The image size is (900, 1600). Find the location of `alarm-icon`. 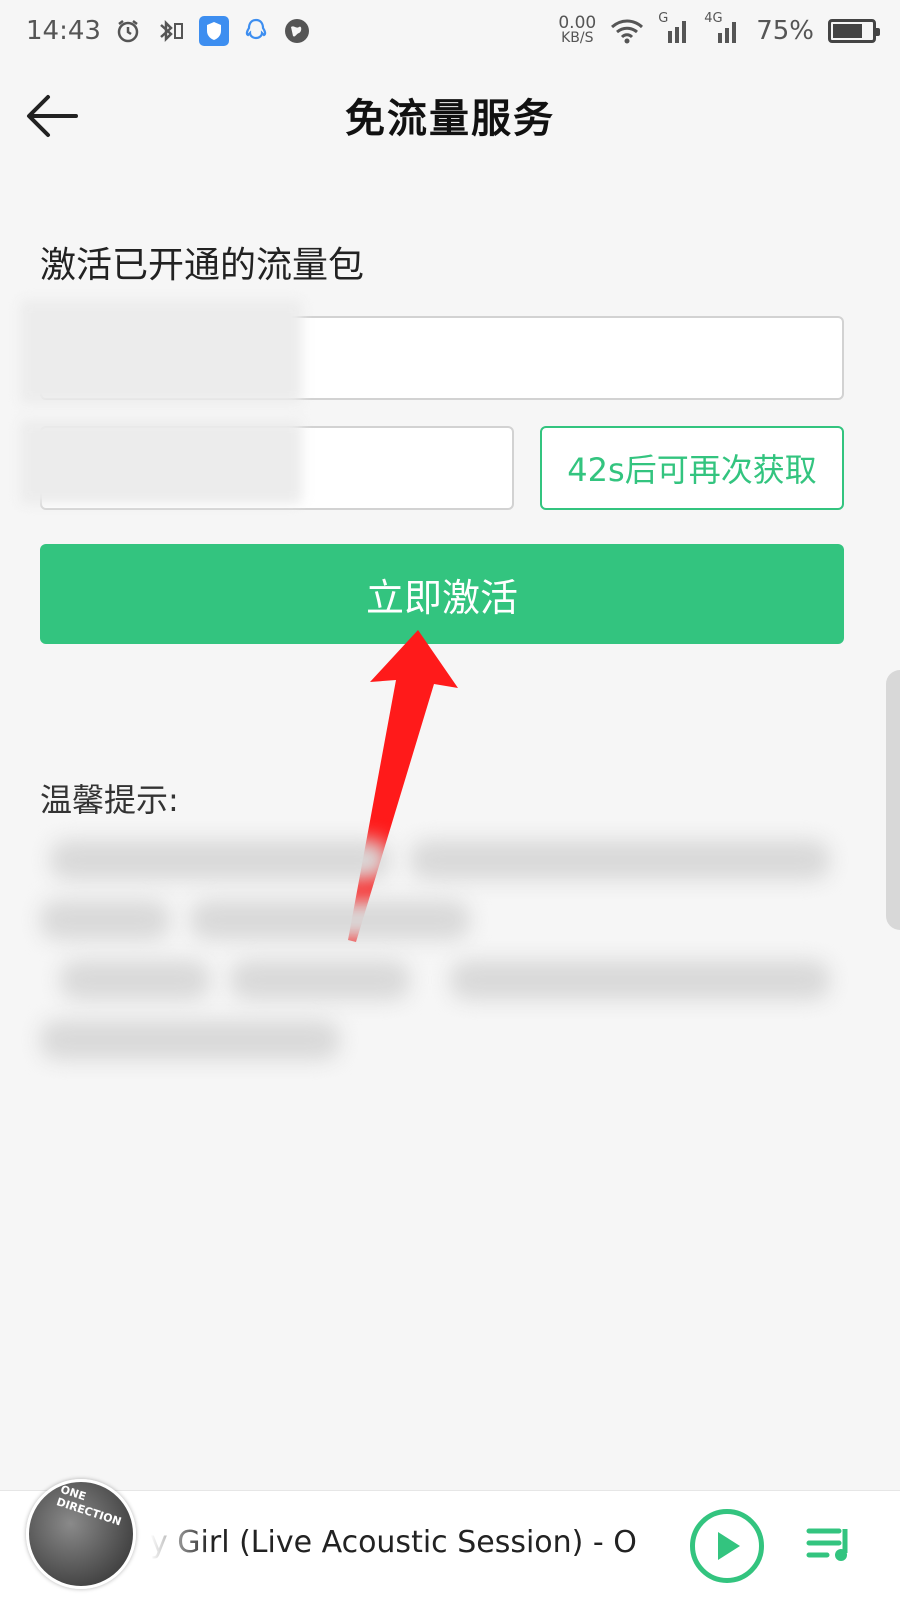

alarm-icon is located at coordinates (128, 31).